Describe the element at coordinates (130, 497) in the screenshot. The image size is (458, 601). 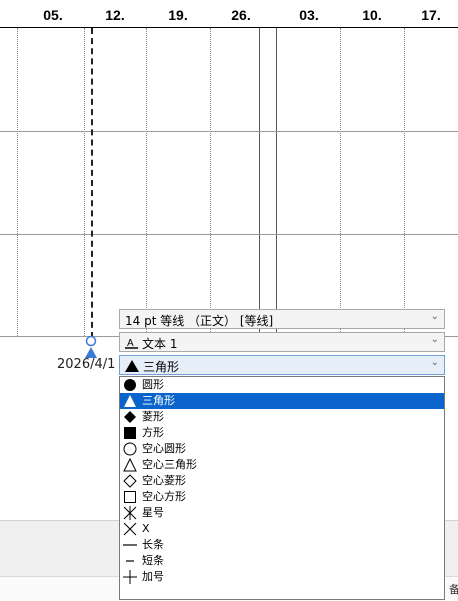
I see `square-outline-icon` at that location.